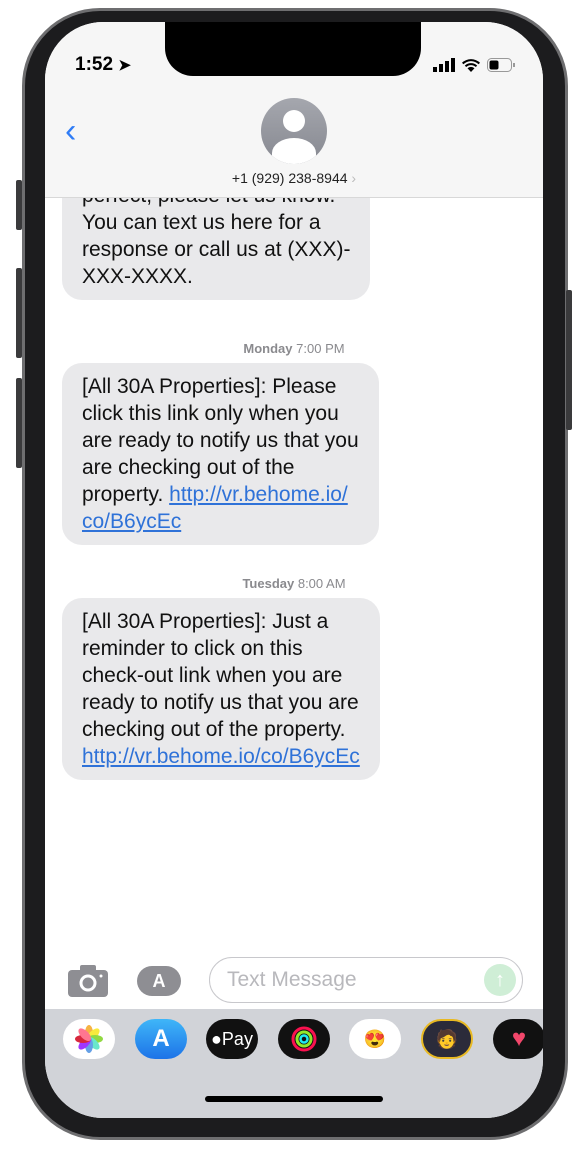  I want to click on message-text: check-out link when you are, so click(212, 675).